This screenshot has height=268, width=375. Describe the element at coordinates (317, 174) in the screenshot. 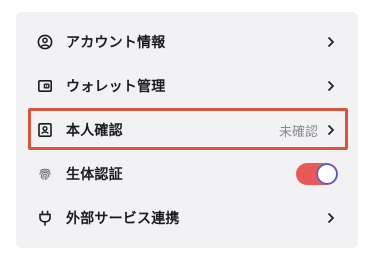

I see `biometric-toggle` at that location.